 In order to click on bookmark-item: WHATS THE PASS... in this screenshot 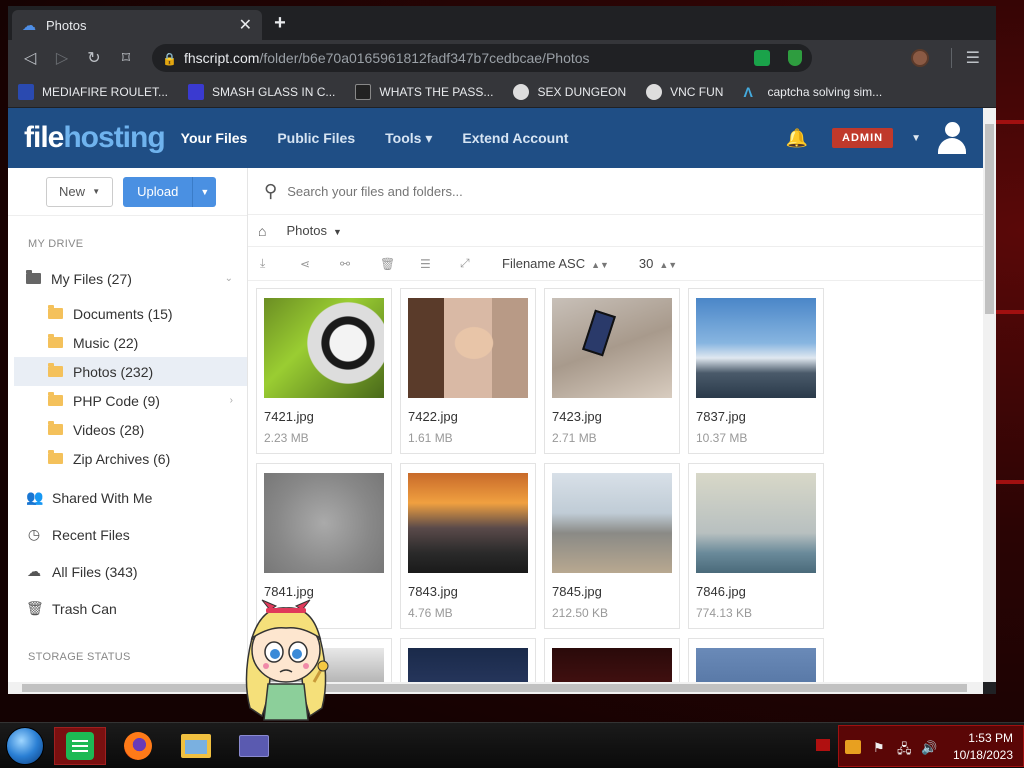, I will do `click(424, 91)`.